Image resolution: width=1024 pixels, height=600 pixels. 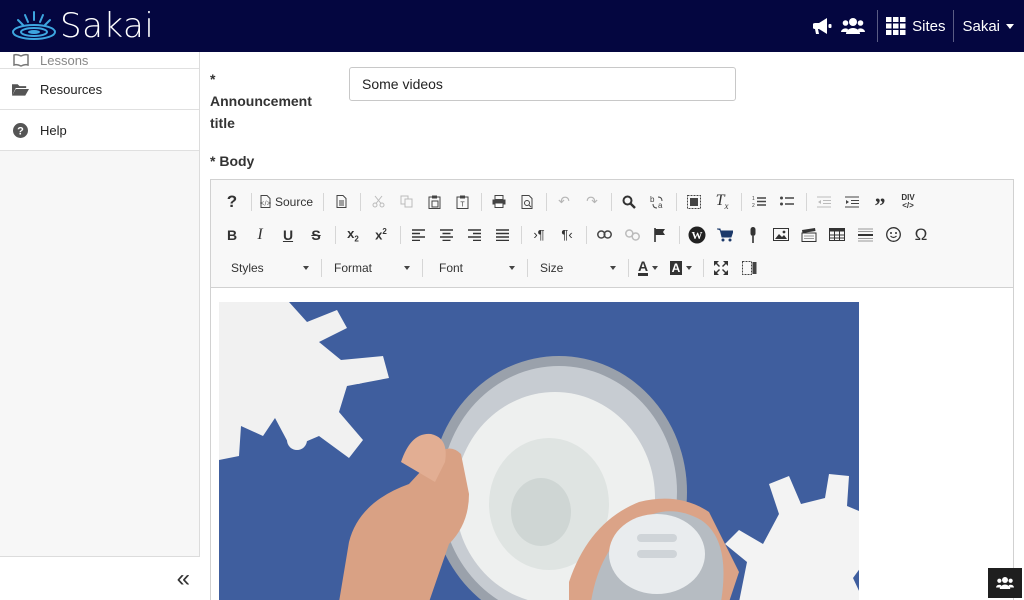 What do you see at coordinates (681, 268) in the screenshot?
I see `background-color-button: A` at bounding box center [681, 268].